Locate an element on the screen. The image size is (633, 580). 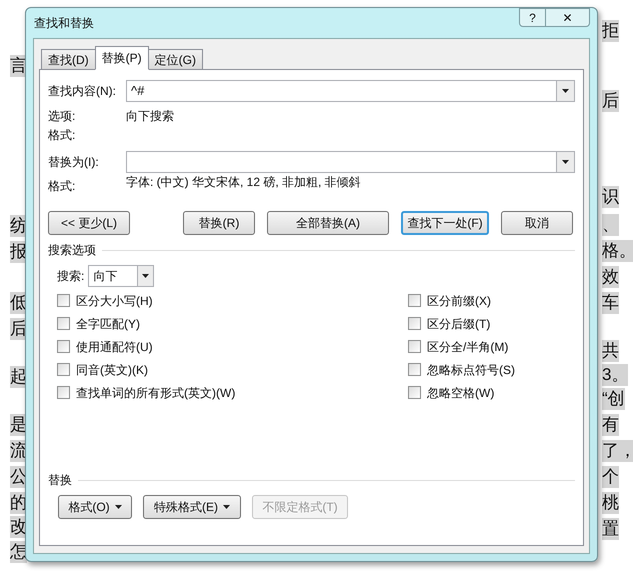
dialog-button: 全部替换(A) is located at coordinates (328, 223).